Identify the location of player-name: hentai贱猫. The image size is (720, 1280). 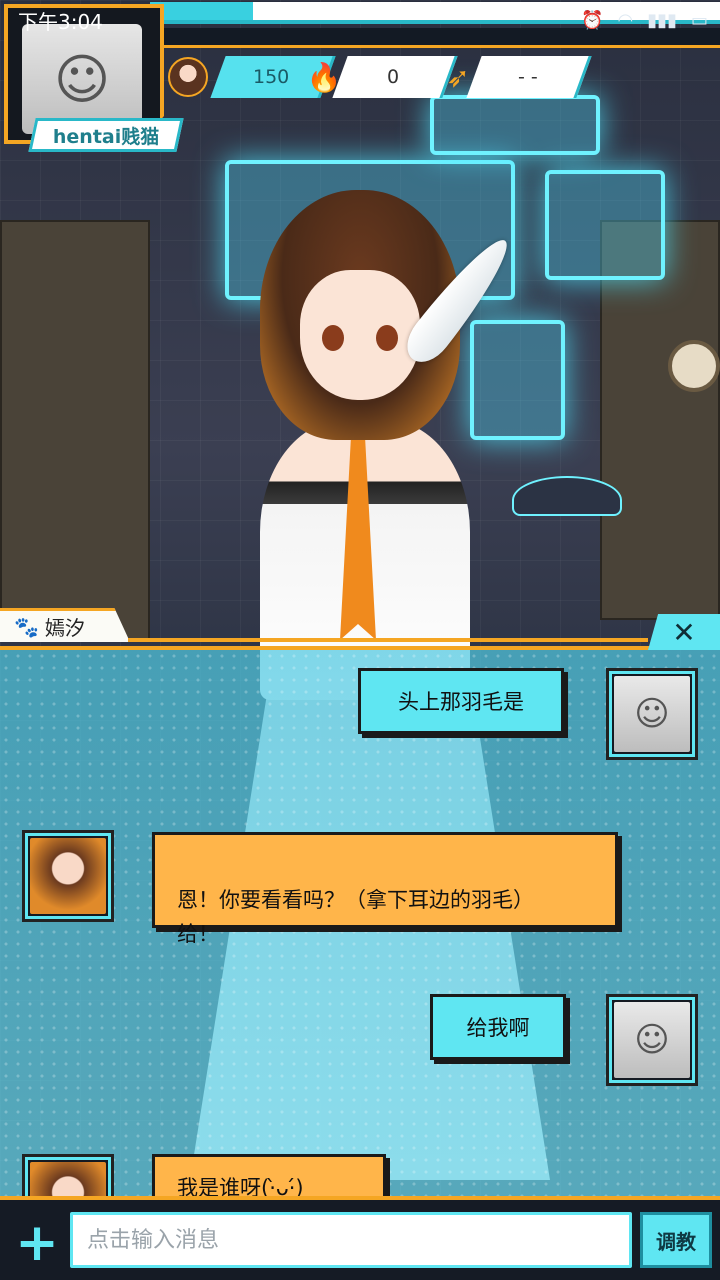
(106, 136).